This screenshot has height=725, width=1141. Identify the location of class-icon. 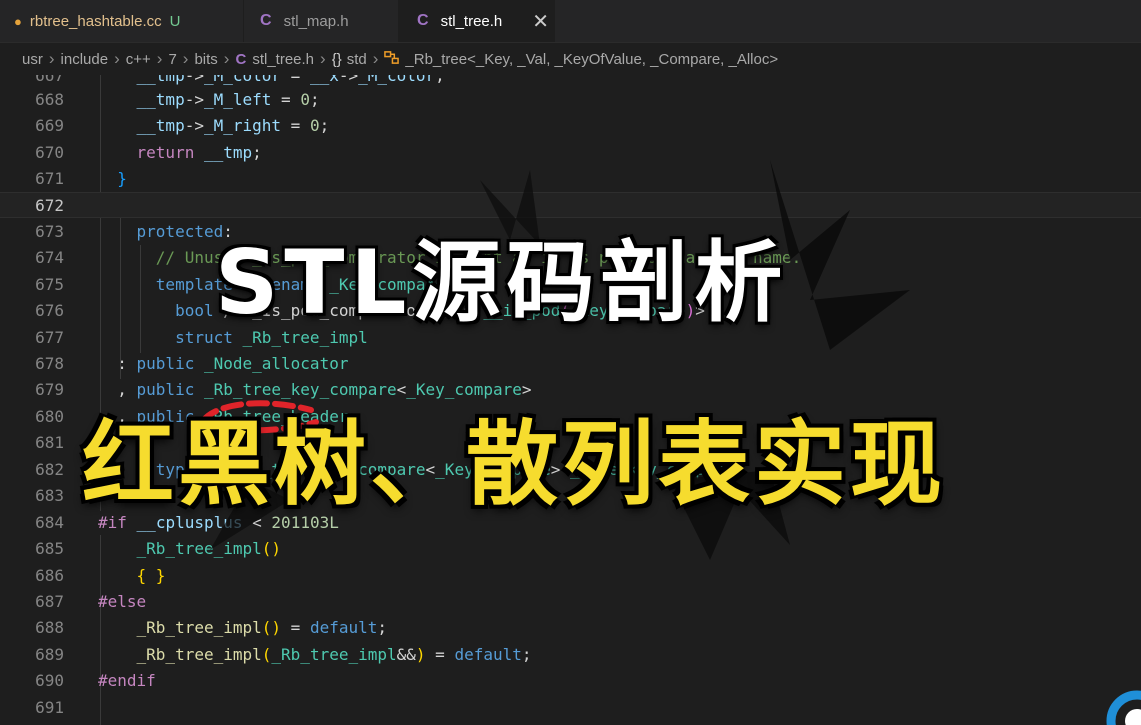
(392, 59).